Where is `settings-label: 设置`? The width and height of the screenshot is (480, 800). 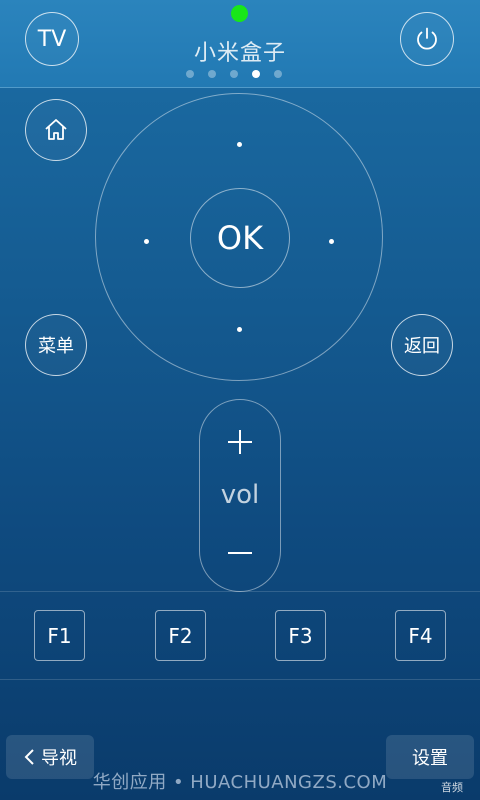
settings-label: 设置 is located at coordinates (430, 758).